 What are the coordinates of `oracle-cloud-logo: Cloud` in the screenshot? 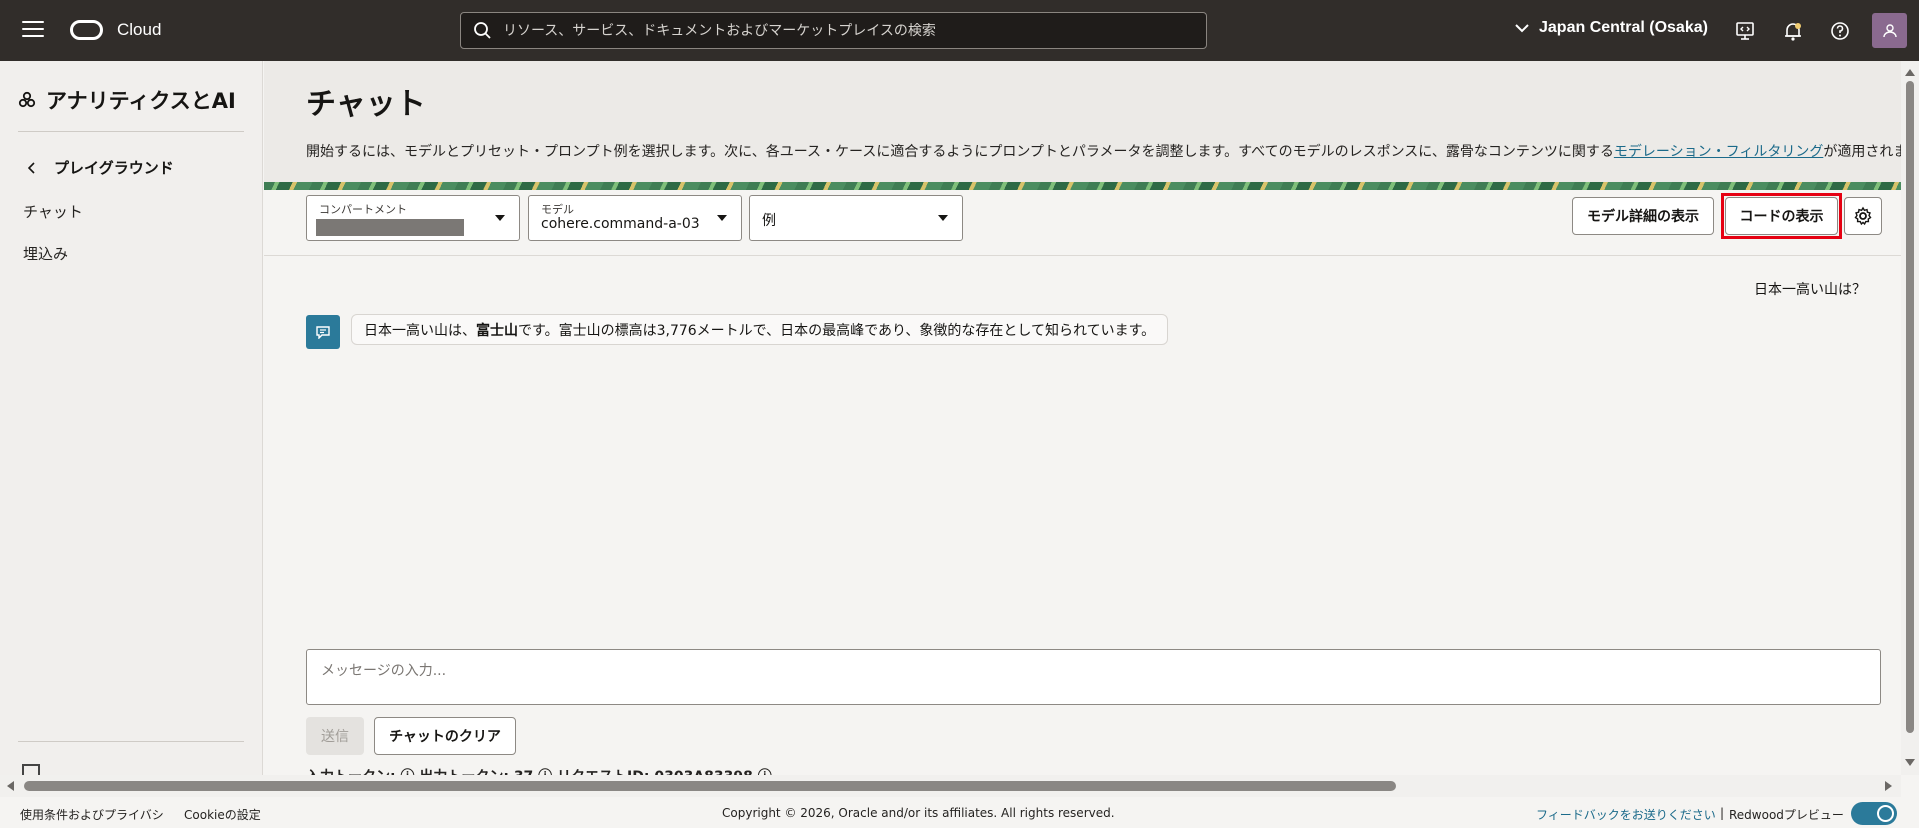 It's located at (115, 30).